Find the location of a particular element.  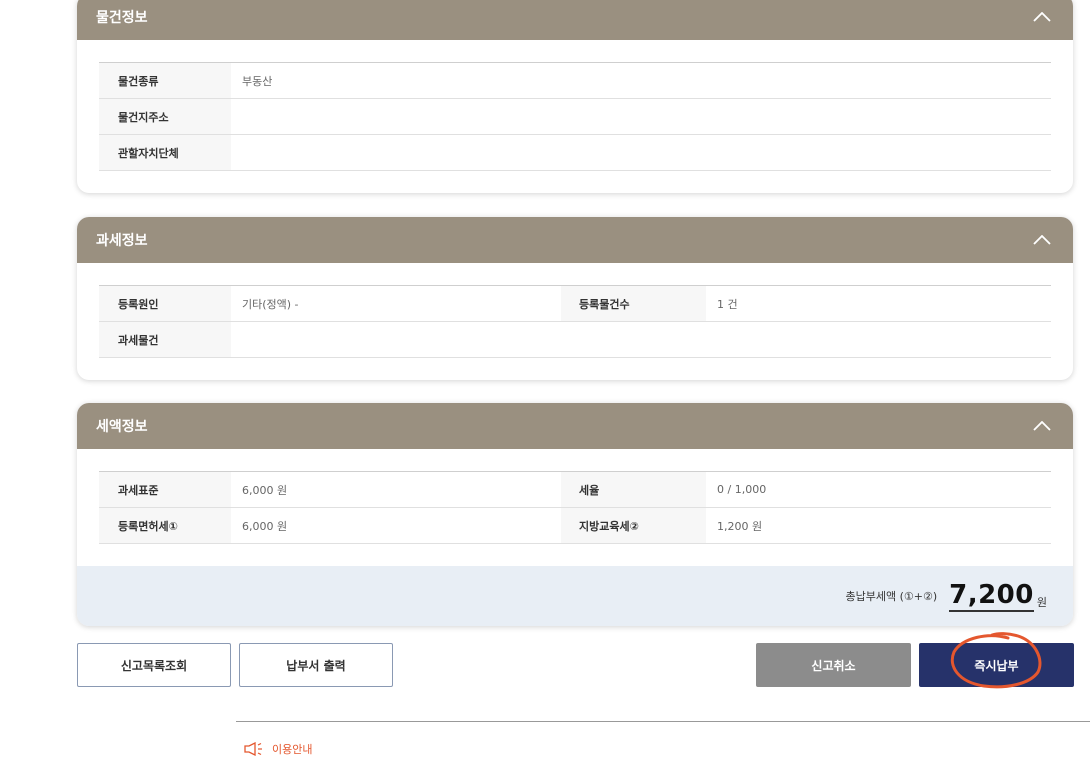

table-row: 관할자치단체 is located at coordinates (575, 152).